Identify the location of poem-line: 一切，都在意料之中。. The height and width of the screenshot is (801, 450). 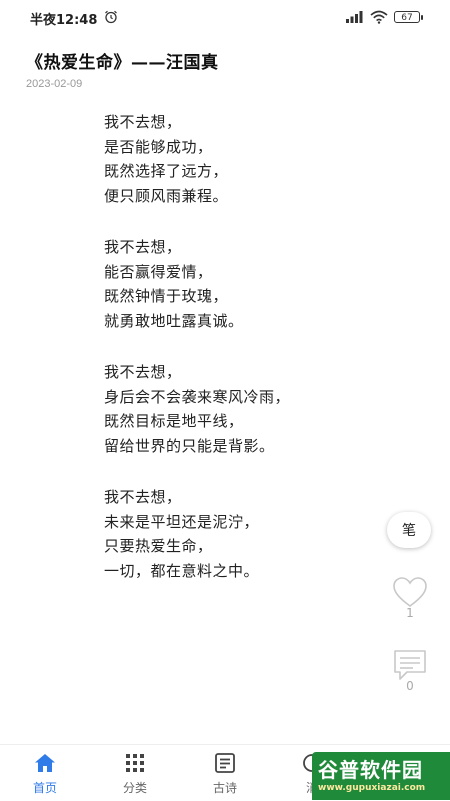
(182, 570).